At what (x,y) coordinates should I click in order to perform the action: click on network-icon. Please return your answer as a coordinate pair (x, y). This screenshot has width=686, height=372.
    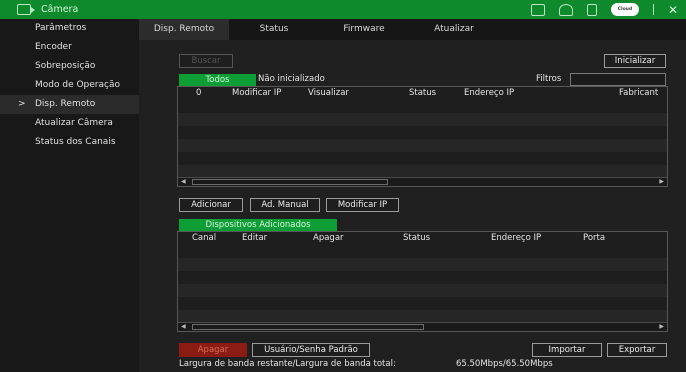
    Looking at the image, I should click on (537, 9).